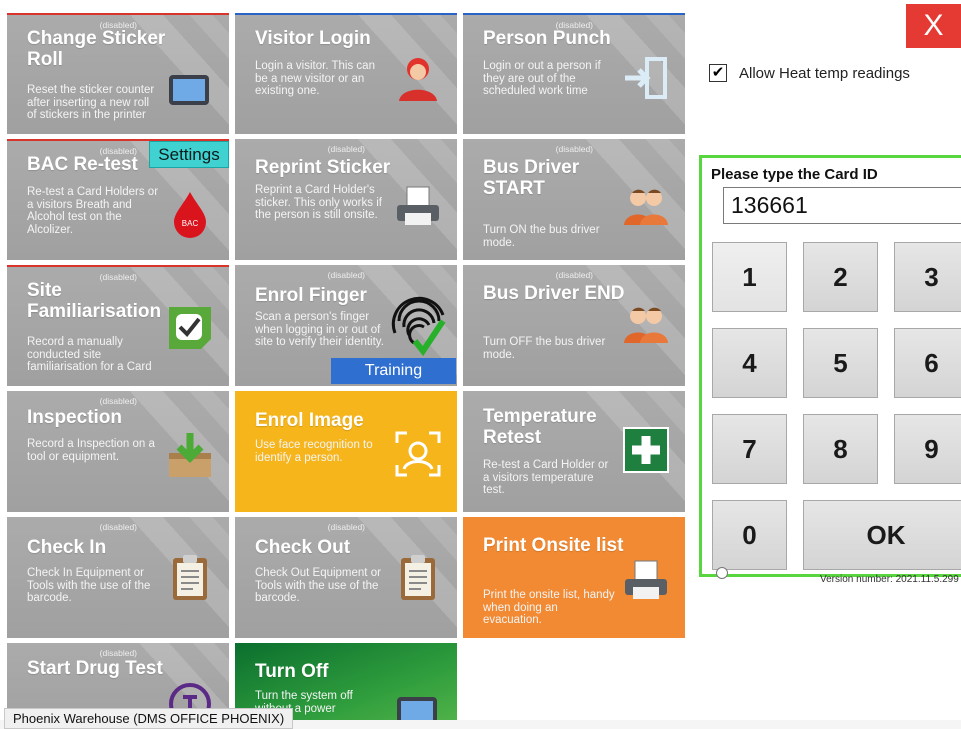  Describe the element at coordinates (541, 236) in the screenshot. I see `tile-description: Turn ON the bus driver mode.` at that location.